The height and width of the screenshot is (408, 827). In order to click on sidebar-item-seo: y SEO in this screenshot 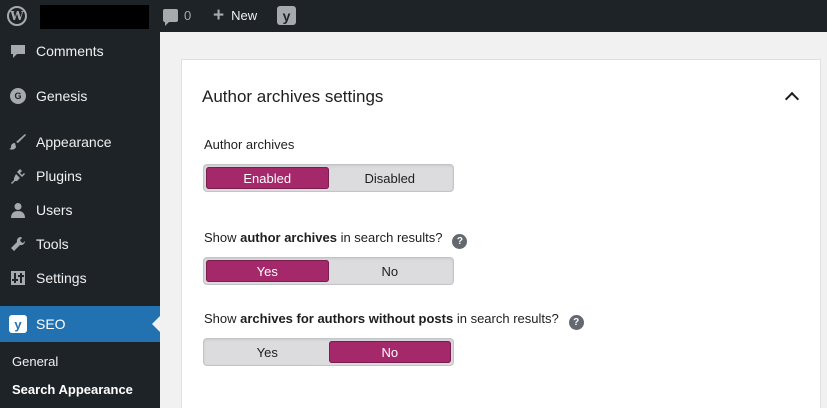, I will do `click(80, 324)`.